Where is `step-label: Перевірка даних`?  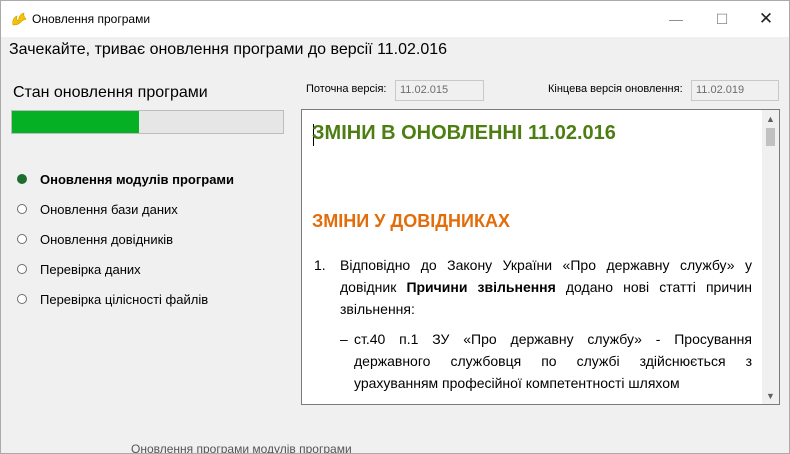 step-label: Перевірка даних is located at coordinates (90, 269).